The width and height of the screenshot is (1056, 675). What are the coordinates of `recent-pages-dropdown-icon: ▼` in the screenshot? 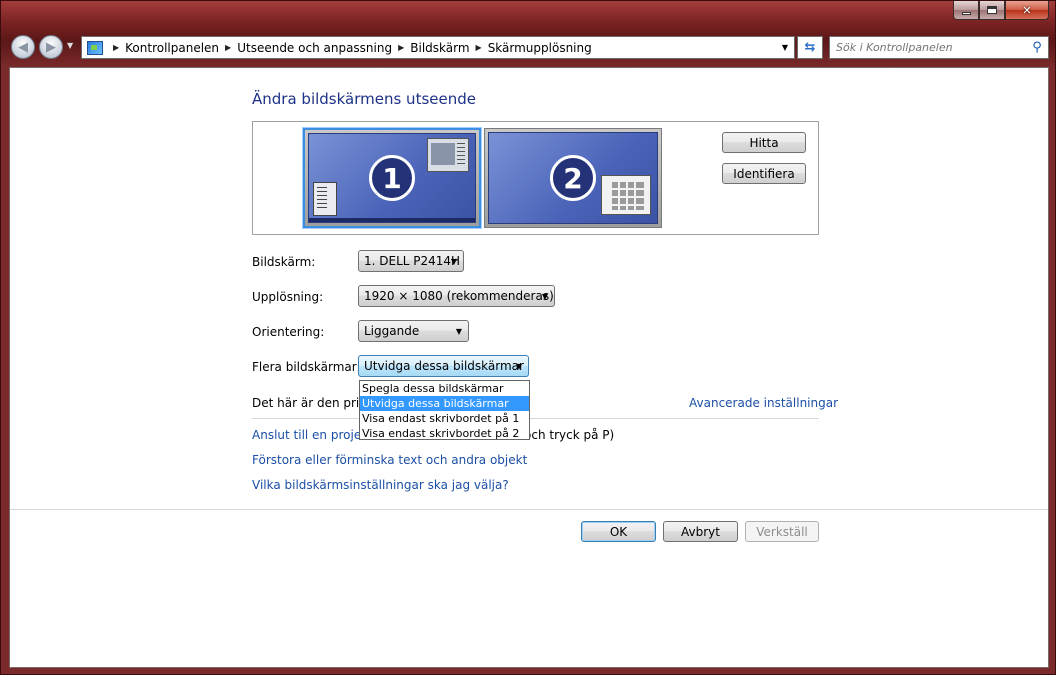 It's located at (70, 45).